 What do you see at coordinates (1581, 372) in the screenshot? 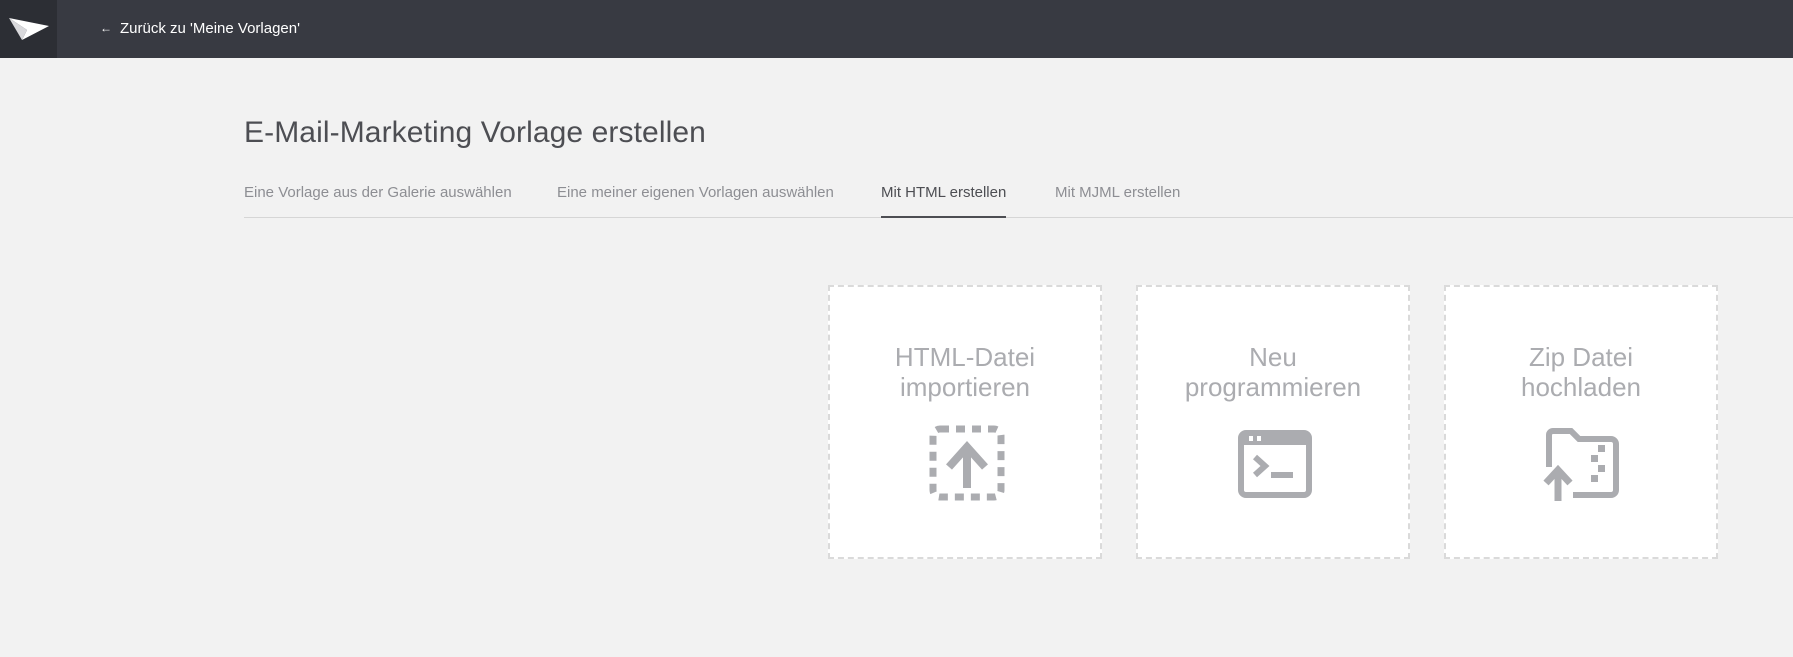
I see `card-label: Zip Datei hochladen` at bounding box center [1581, 372].